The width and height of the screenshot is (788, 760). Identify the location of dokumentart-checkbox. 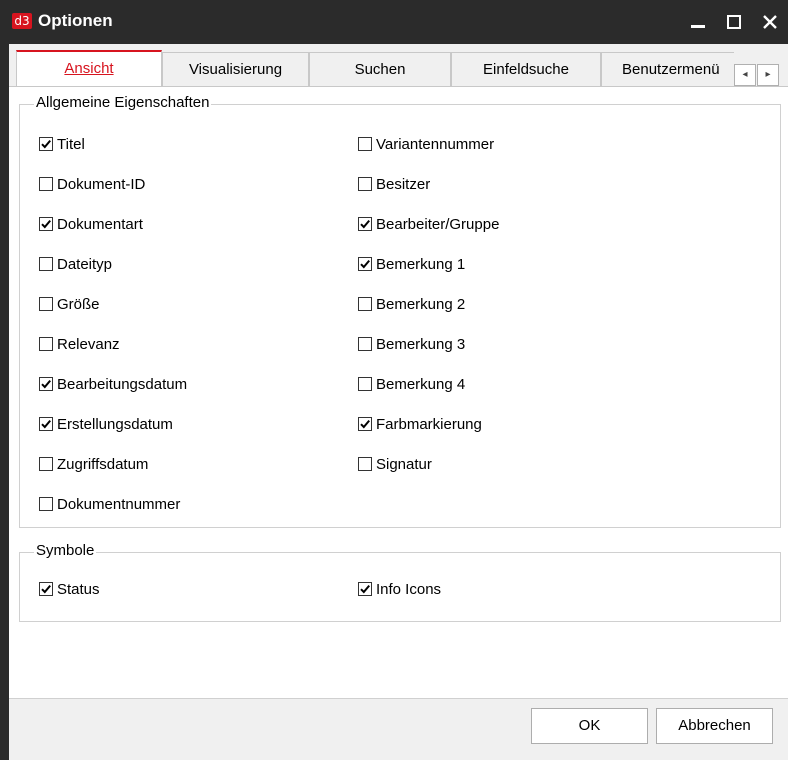
(46, 224).